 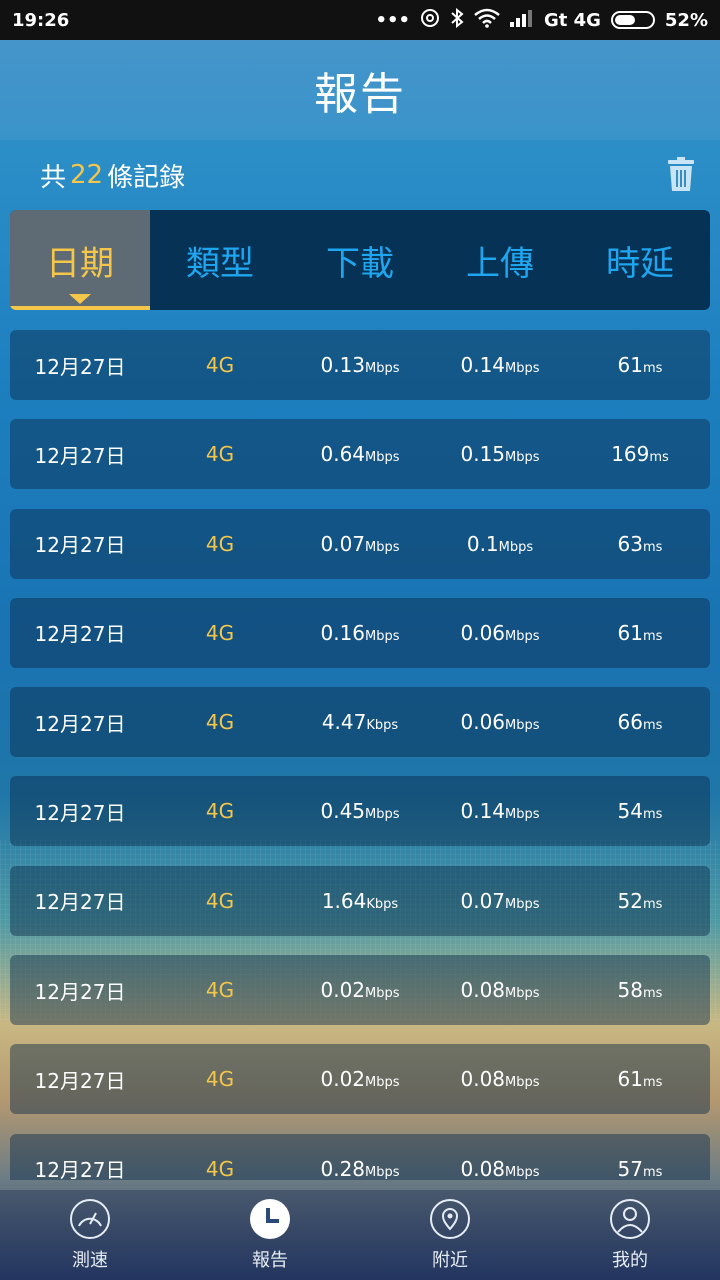 I want to click on upload-value: 0.1, so click(x=482, y=543).